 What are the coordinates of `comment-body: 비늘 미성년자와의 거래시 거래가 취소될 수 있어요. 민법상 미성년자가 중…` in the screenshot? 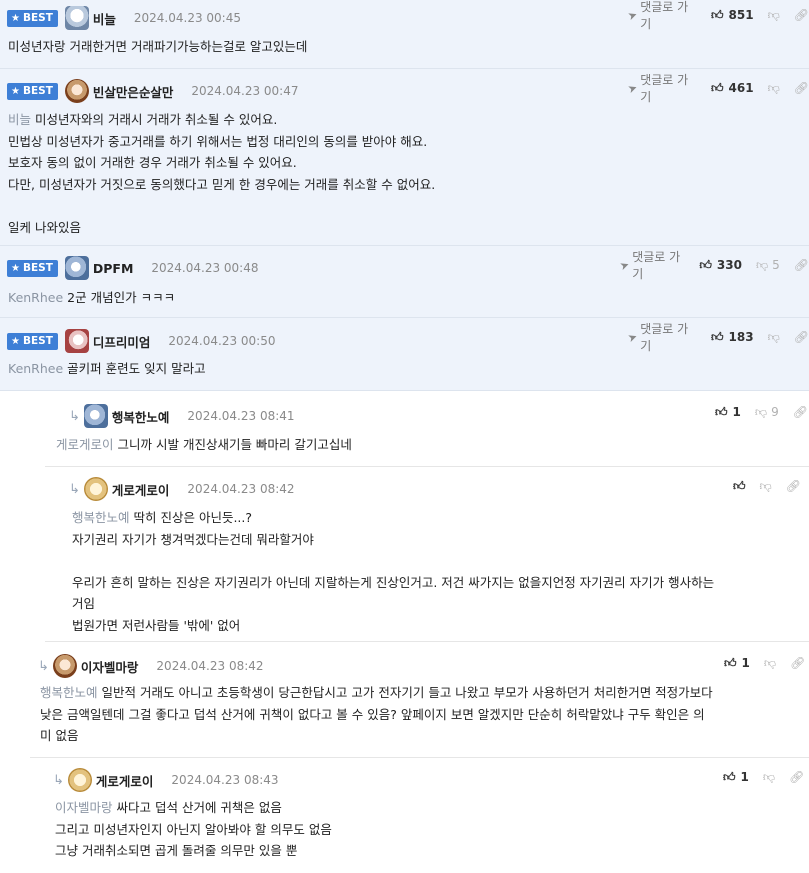 It's located at (221, 173).